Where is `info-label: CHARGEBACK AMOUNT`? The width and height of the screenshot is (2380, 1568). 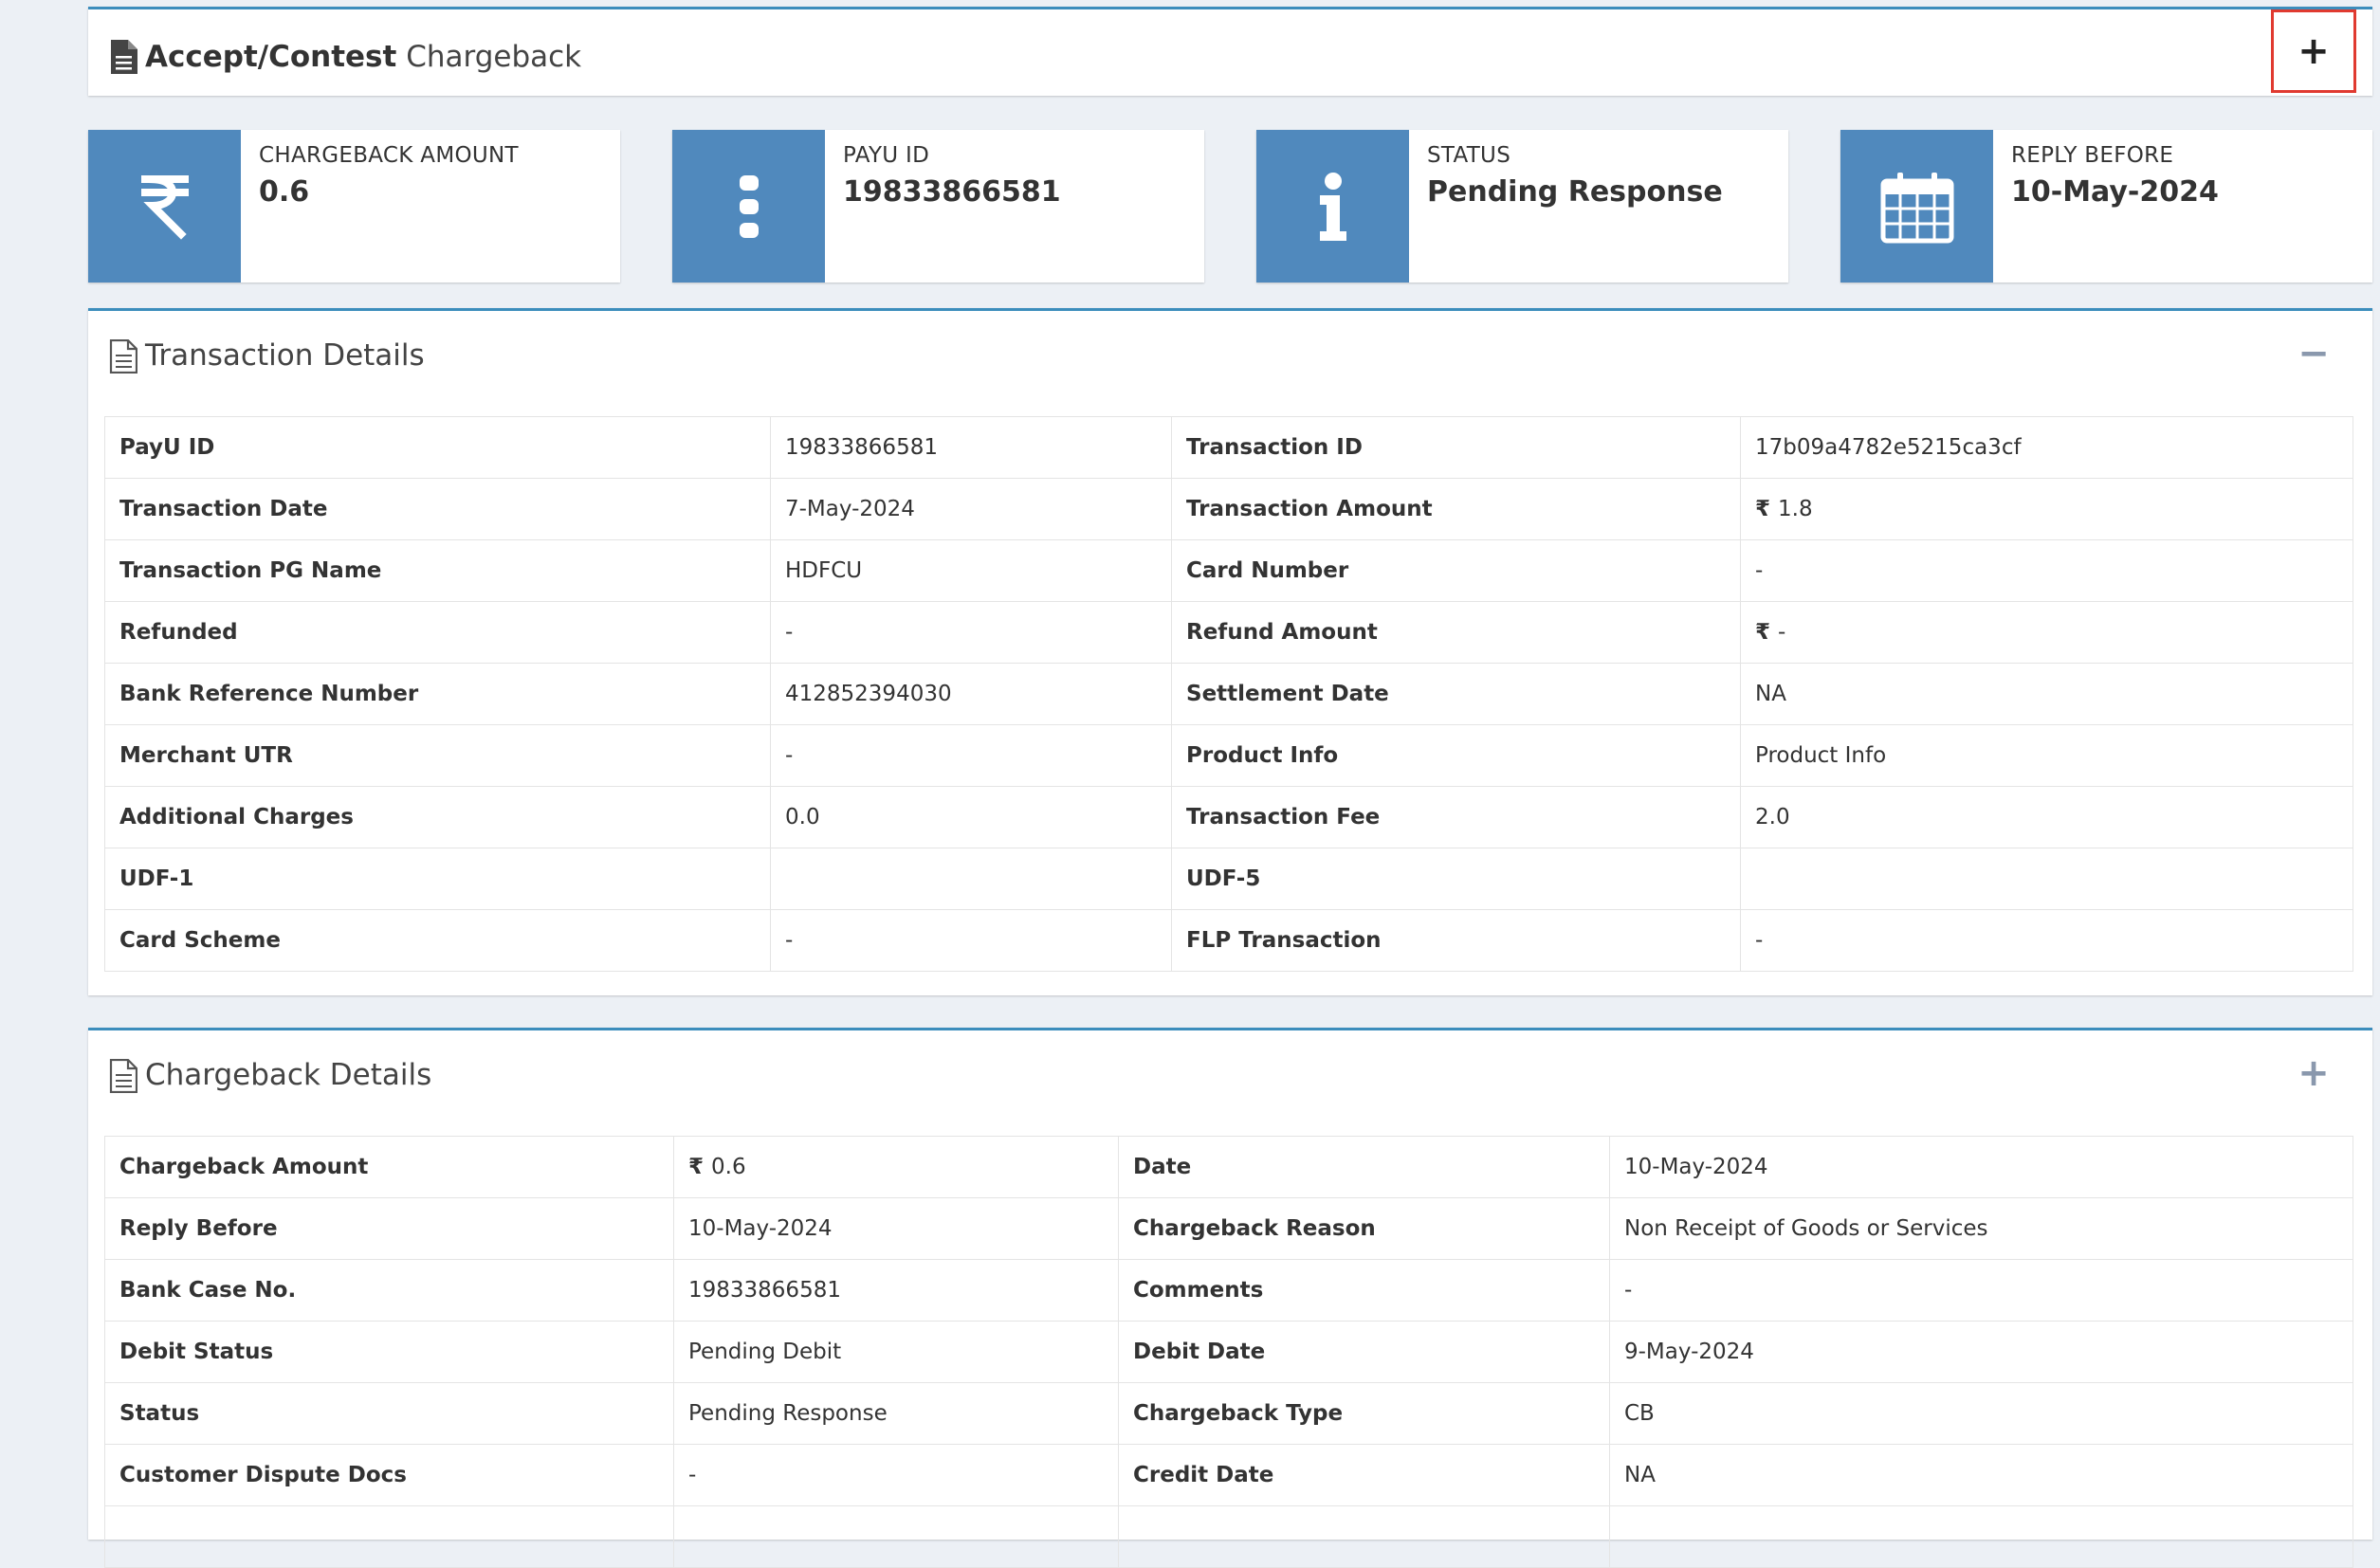 info-label: CHARGEBACK AMOUNT is located at coordinates (389, 155).